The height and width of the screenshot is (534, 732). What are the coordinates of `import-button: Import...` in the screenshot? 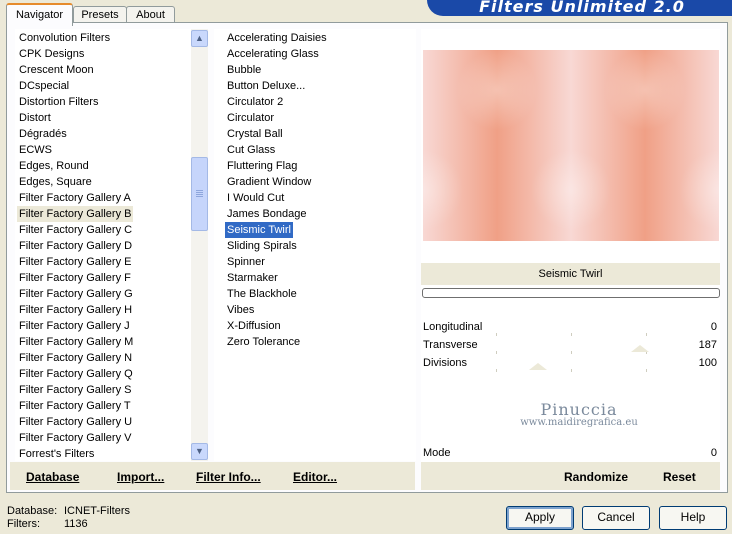 It's located at (140, 477).